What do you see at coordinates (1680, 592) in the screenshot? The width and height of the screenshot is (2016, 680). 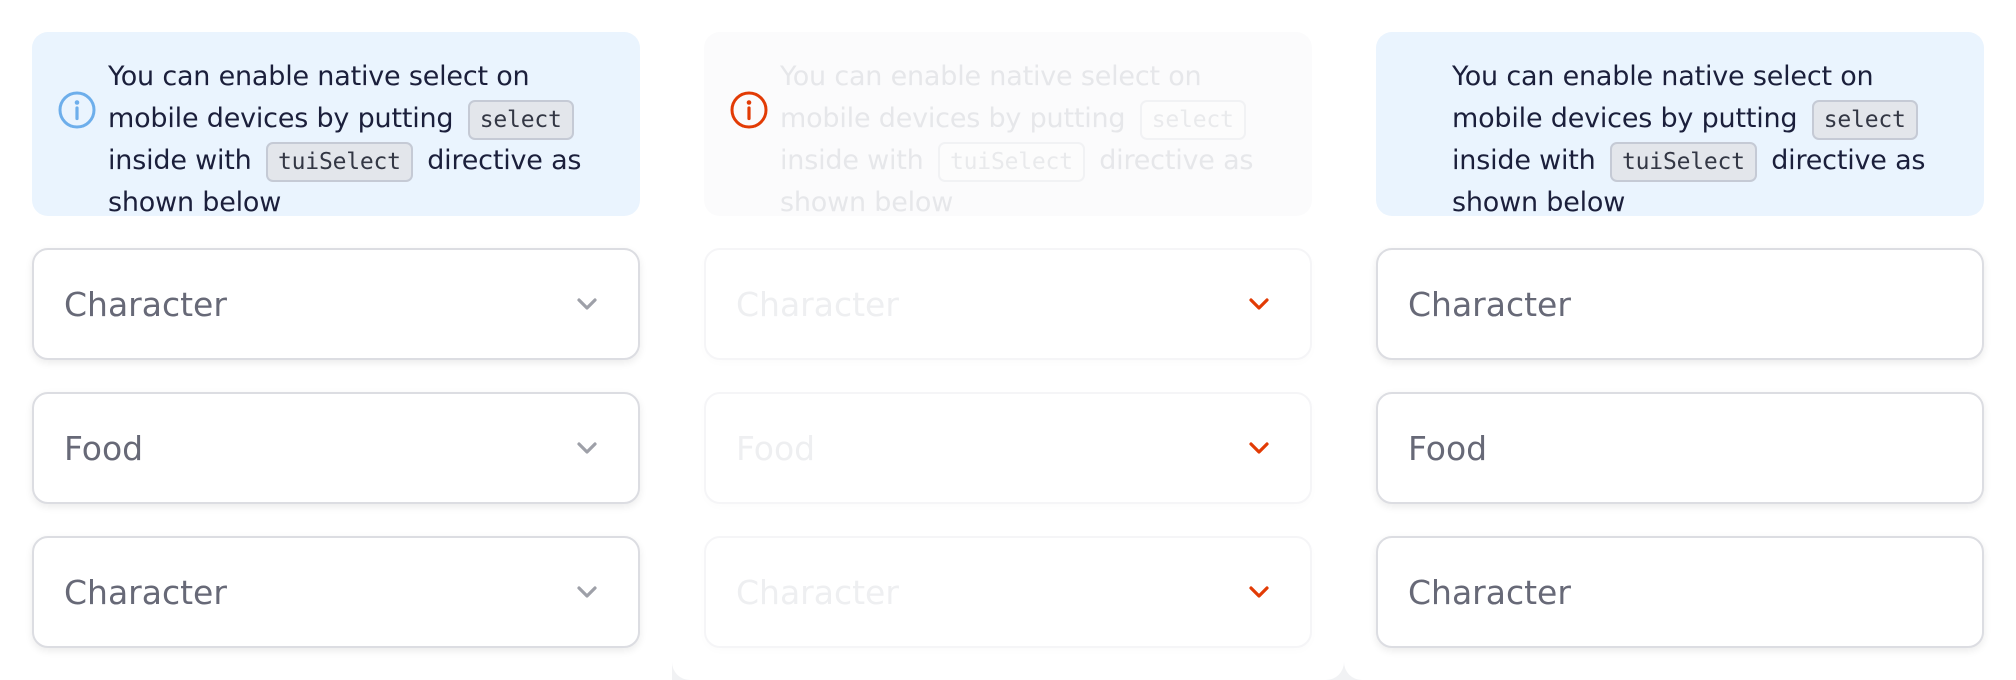 I see `native-select-character-second: Character` at bounding box center [1680, 592].